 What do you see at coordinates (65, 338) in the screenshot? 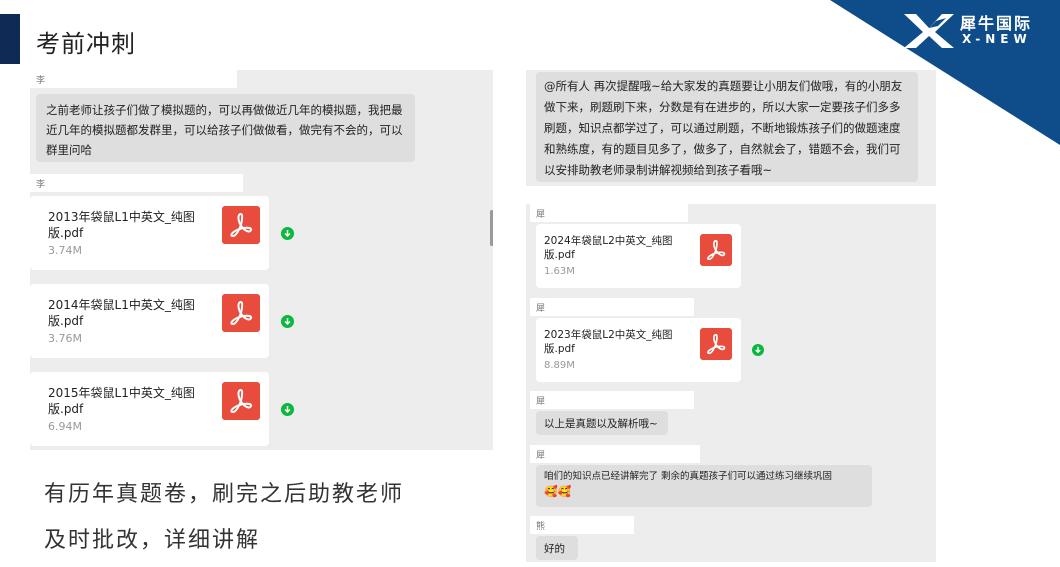
I see `file-size: 3.76M` at bounding box center [65, 338].